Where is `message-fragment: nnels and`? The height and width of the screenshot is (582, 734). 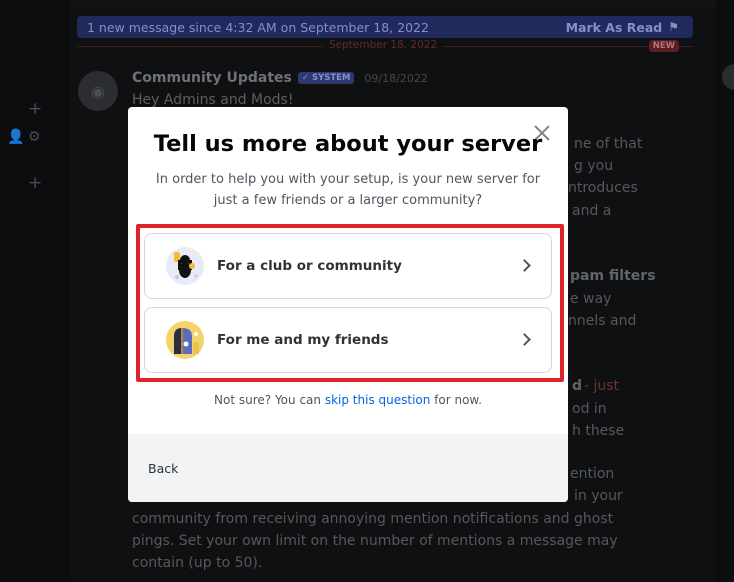
message-fragment: nnels and is located at coordinates (602, 321).